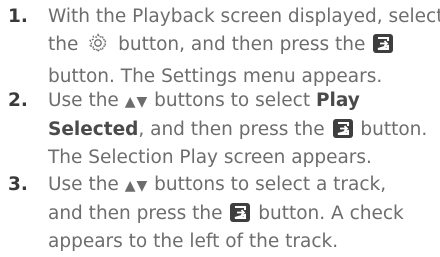 This screenshot has height=257, width=440. I want to click on text-run: buttons to select a track,, so click(267, 184).